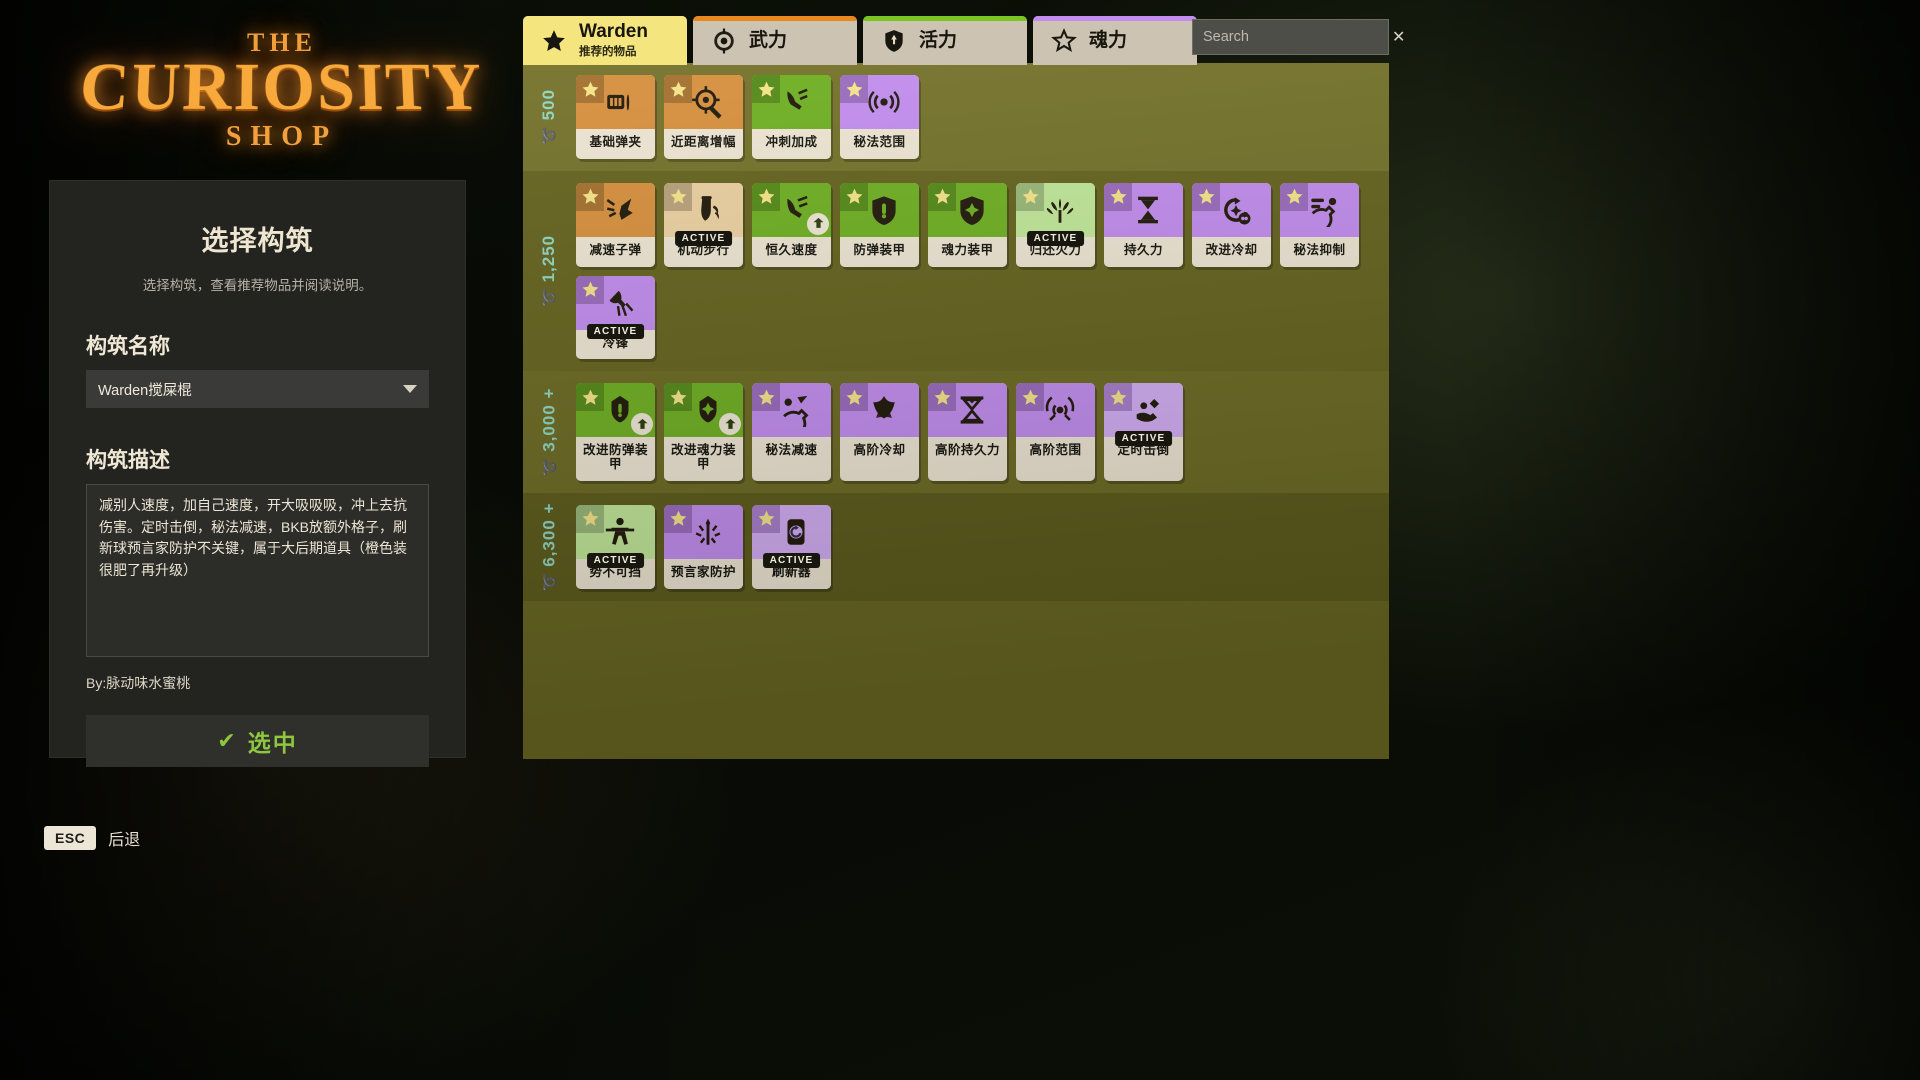  I want to click on close-icon: ✕, so click(1398, 37).